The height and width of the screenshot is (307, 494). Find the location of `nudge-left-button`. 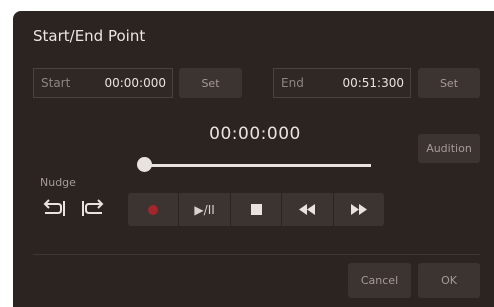

nudge-left-button is located at coordinates (53, 208).